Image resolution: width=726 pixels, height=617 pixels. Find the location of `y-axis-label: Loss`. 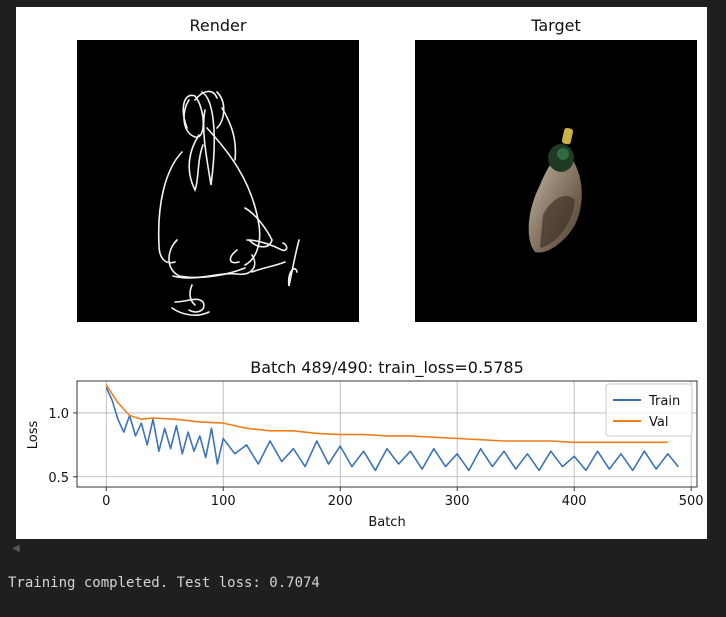

y-axis-label: Loss is located at coordinates (33, 435).